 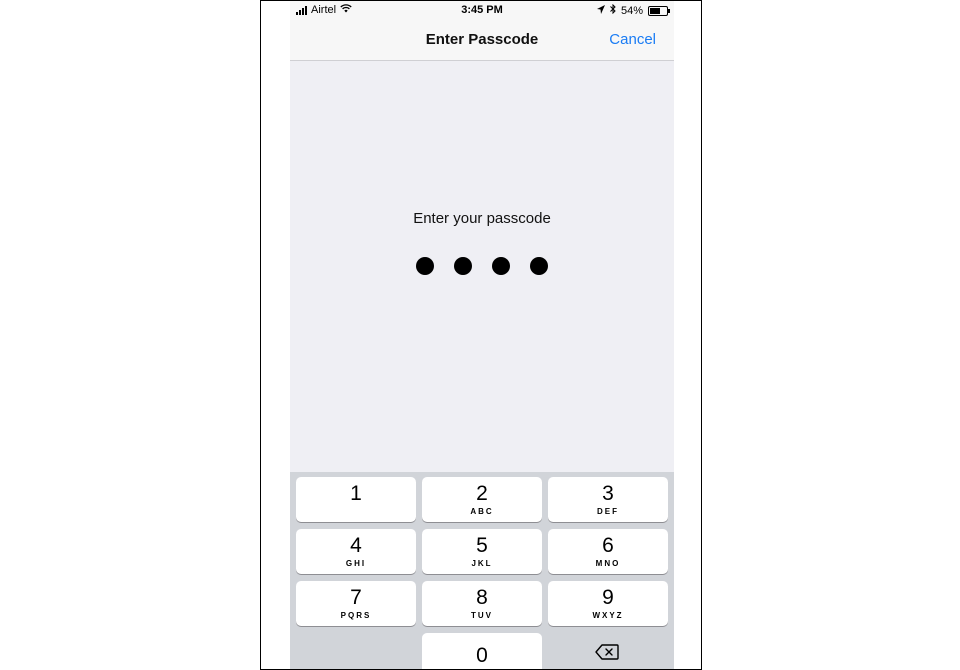 I want to click on key-number: 8, so click(x=482, y=597).